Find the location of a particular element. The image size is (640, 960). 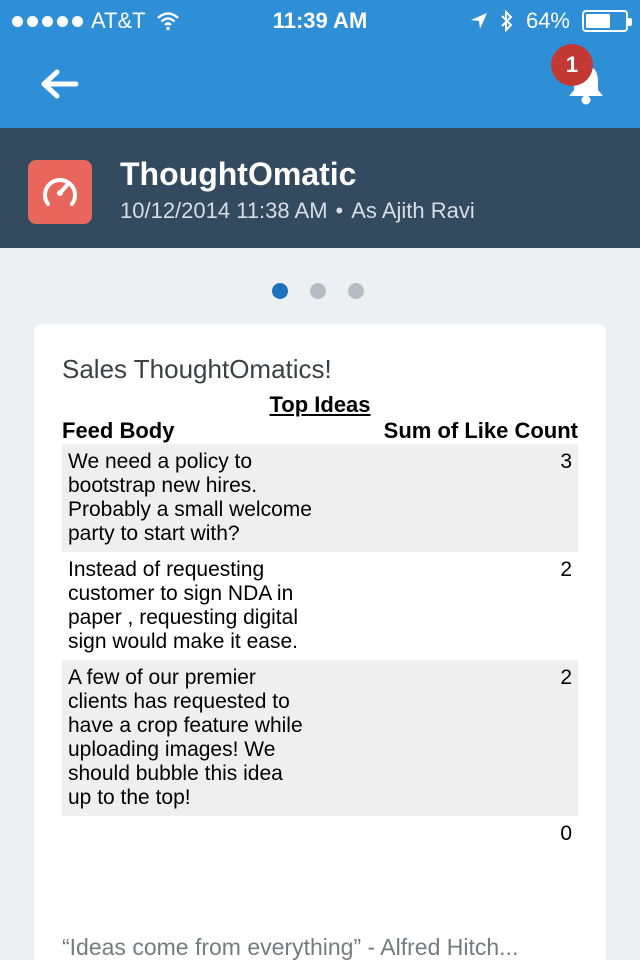

top-bar: AT&T 11:39 AM 64% 1 is located at coordinates (320, 64).